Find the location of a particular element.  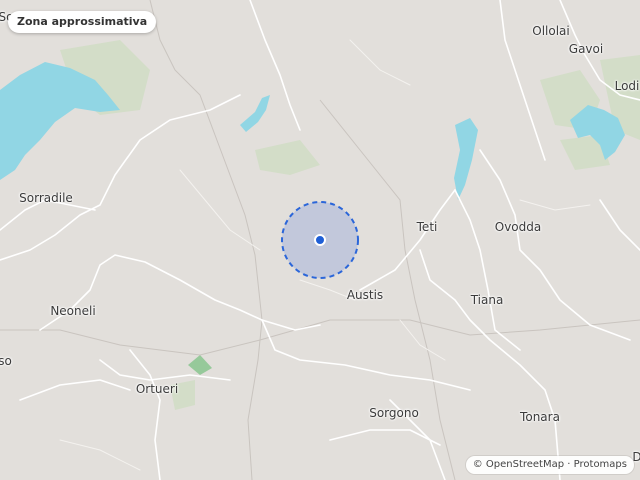

place-label-tiana: Tiana is located at coordinates (487, 300).